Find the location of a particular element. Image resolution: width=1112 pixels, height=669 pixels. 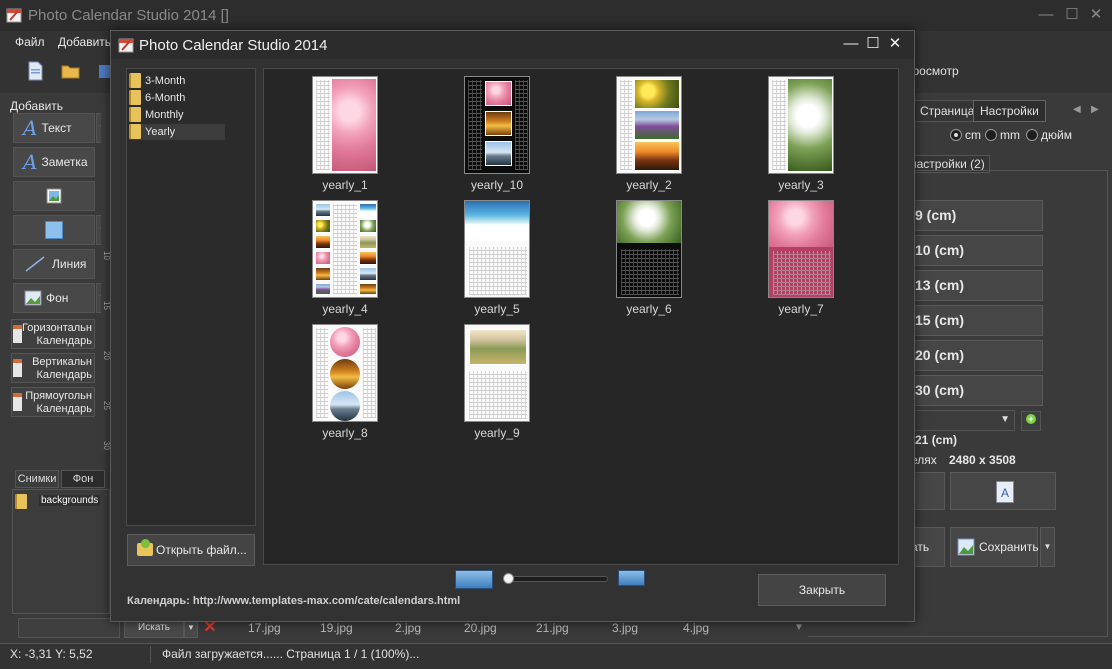

size-button: 10 (cm) is located at coordinates (974, 250).